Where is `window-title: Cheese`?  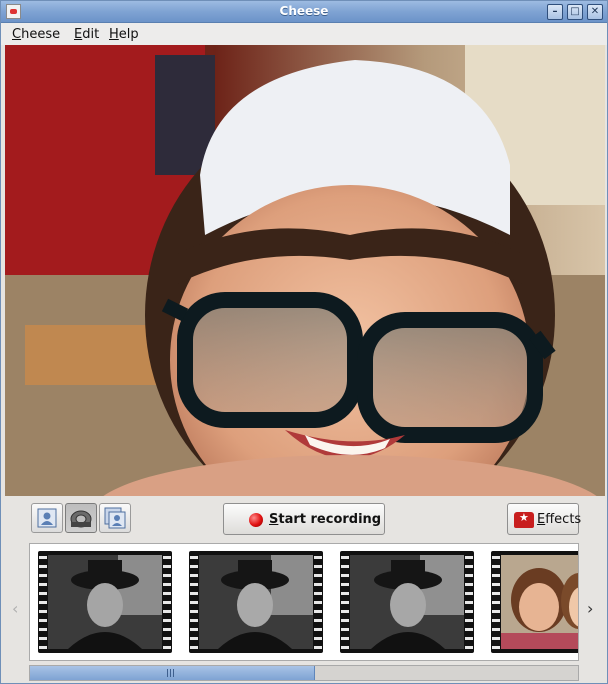 window-title: Cheese is located at coordinates (304, 11).